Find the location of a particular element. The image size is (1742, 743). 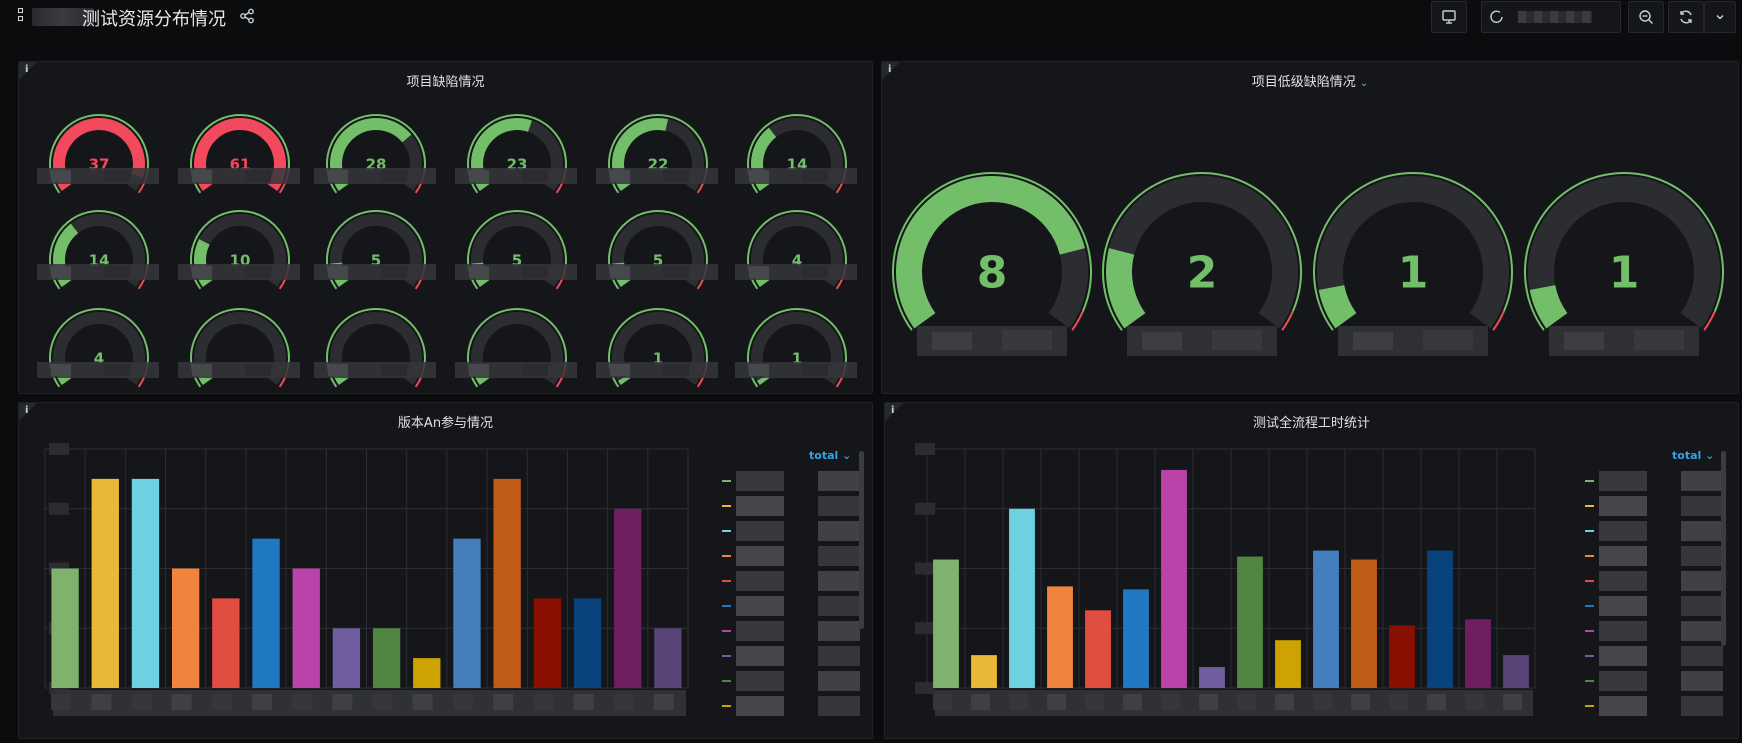

refresh-interval-dropdown is located at coordinates (1720, 17).